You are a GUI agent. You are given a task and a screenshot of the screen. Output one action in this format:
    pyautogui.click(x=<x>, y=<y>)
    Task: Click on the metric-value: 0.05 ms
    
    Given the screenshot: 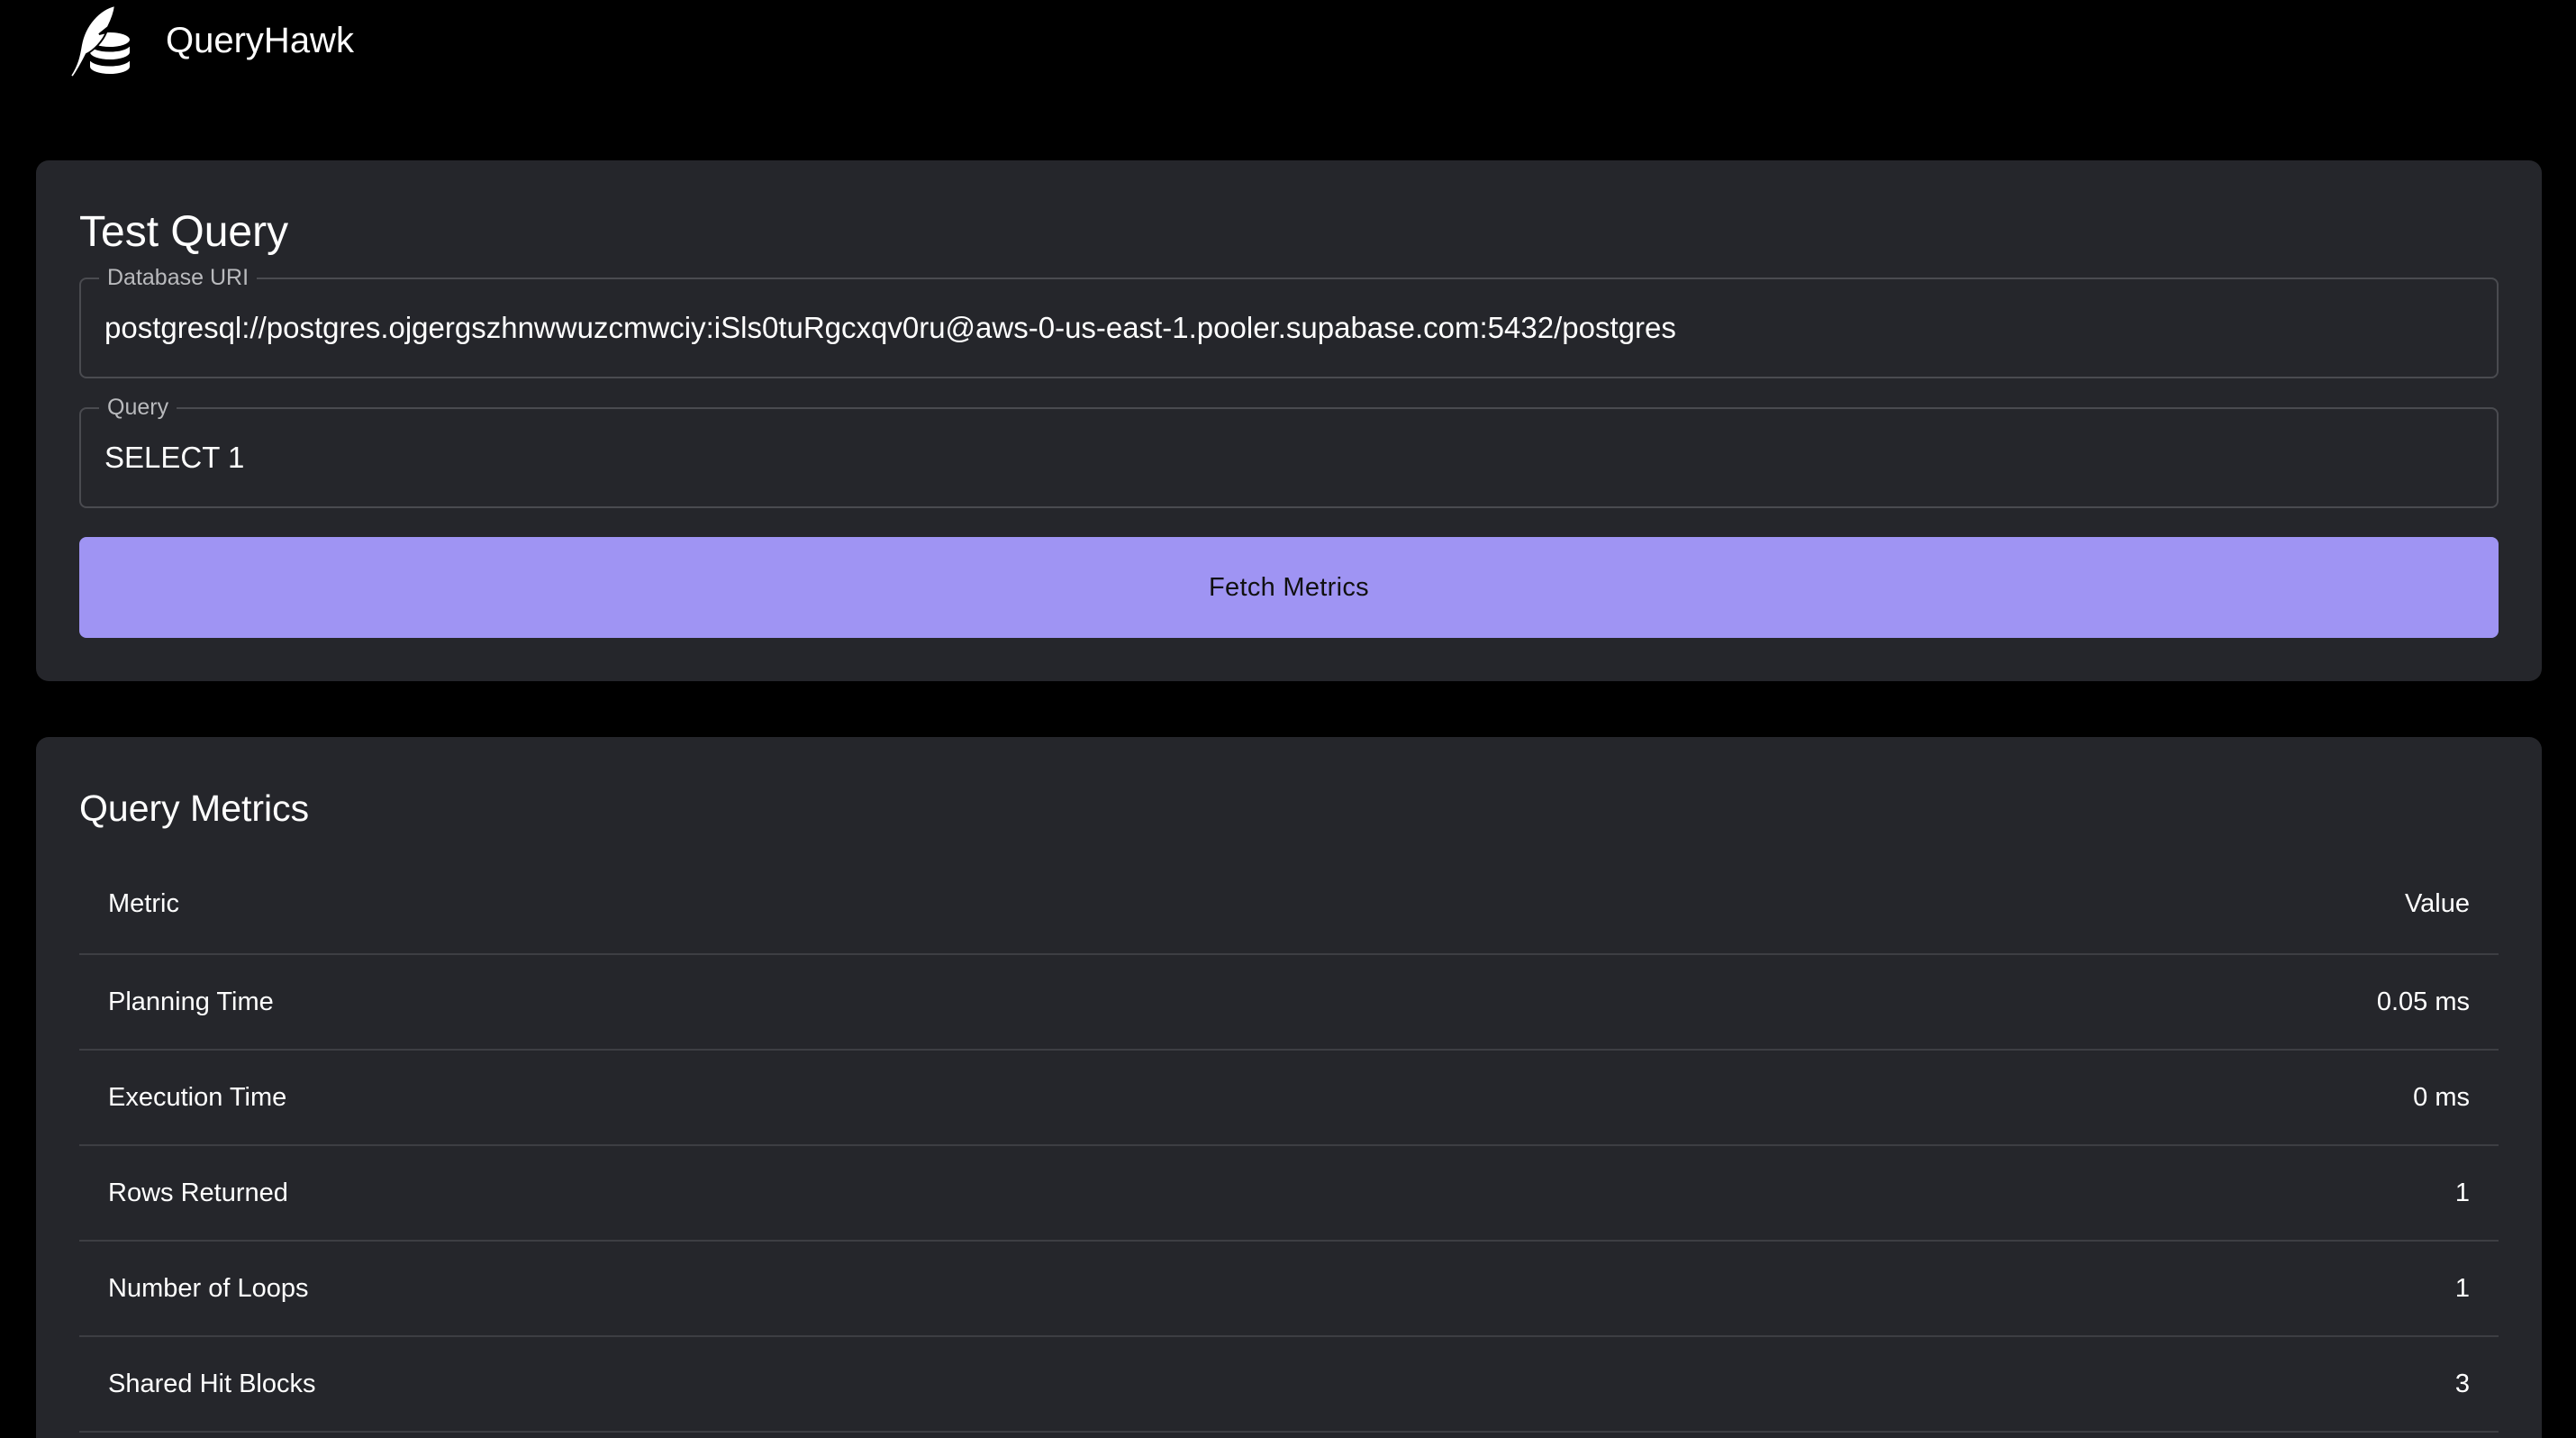 What is the action you would take?
    pyautogui.click(x=2423, y=1001)
    